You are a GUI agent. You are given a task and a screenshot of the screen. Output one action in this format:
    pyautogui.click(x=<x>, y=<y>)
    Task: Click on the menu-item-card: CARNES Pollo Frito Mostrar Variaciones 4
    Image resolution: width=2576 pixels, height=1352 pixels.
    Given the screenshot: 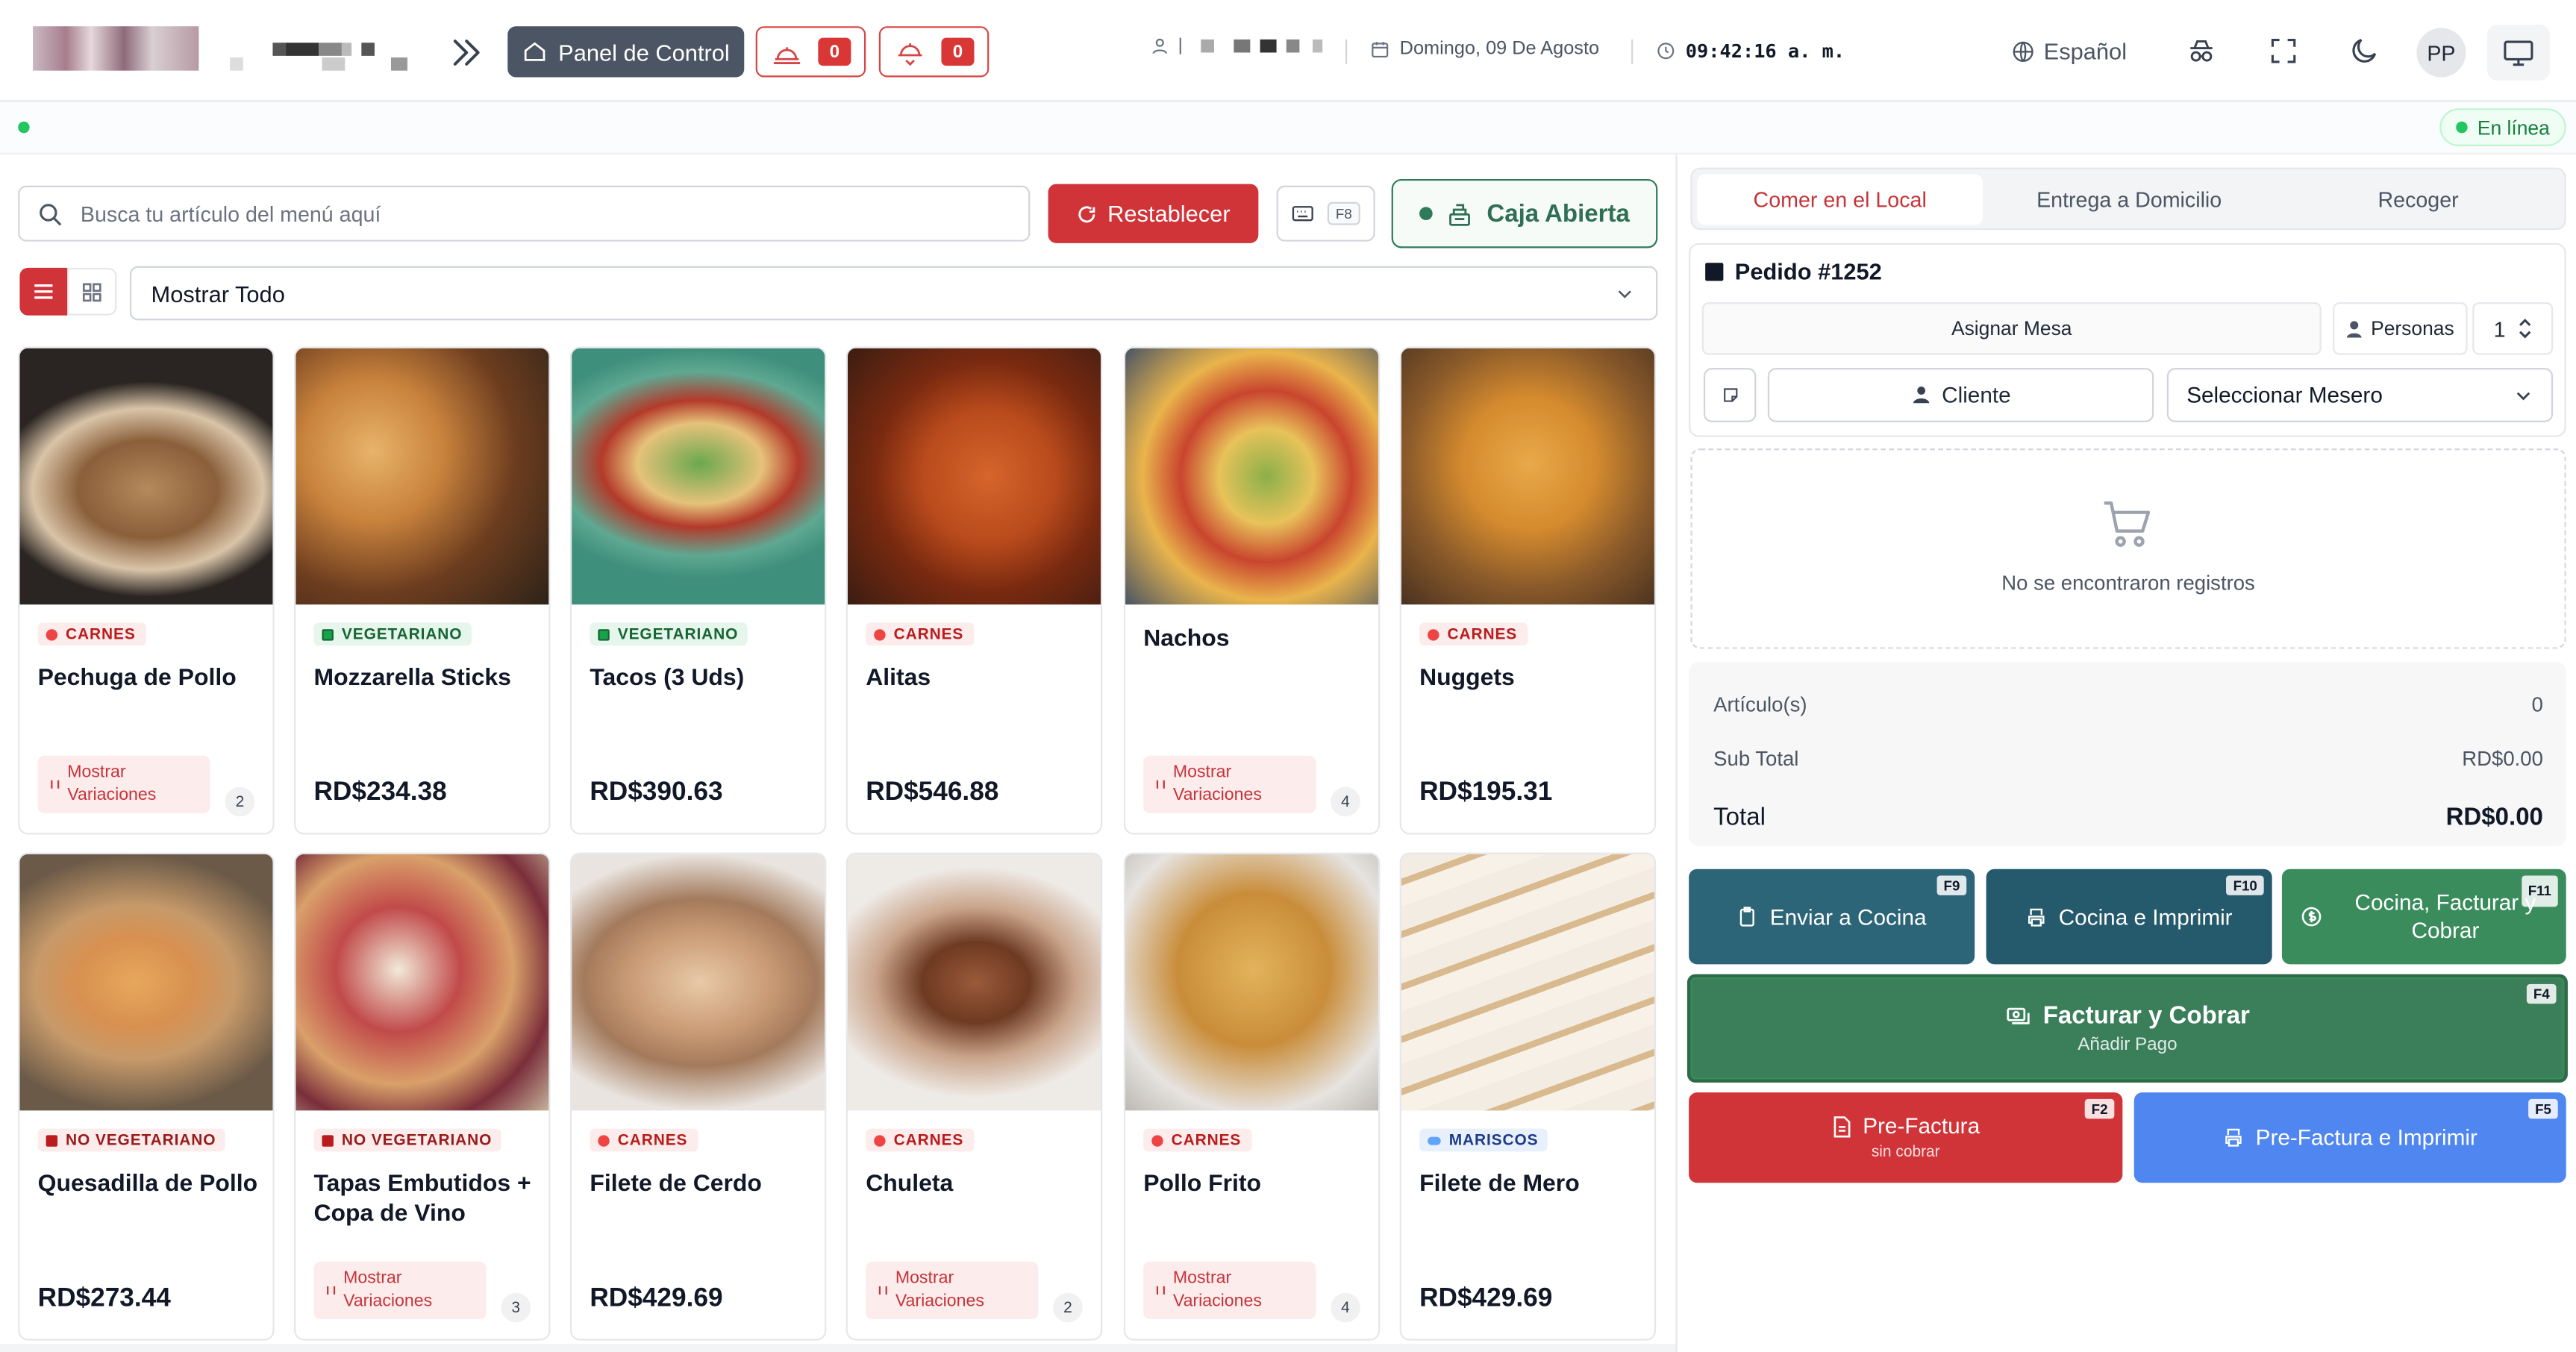 What is the action you would take?
    pyautogui.click(x=1252, y=1096)
    